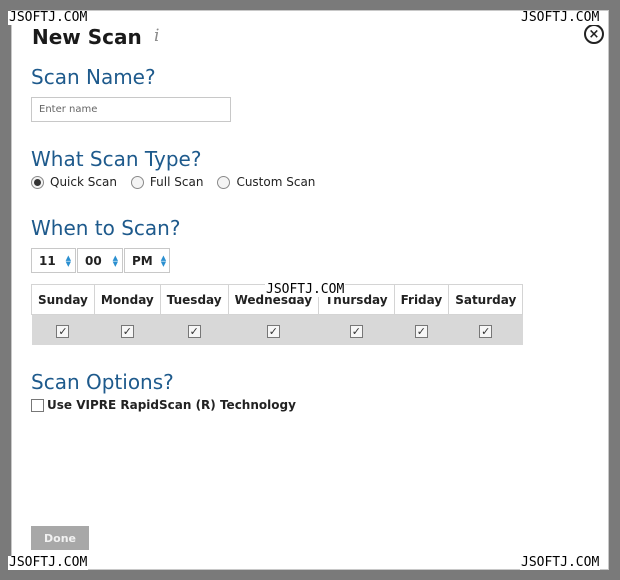 The image size is (620, 580). I want to click on checkbox-thursday: ✓, so click(356, 332).